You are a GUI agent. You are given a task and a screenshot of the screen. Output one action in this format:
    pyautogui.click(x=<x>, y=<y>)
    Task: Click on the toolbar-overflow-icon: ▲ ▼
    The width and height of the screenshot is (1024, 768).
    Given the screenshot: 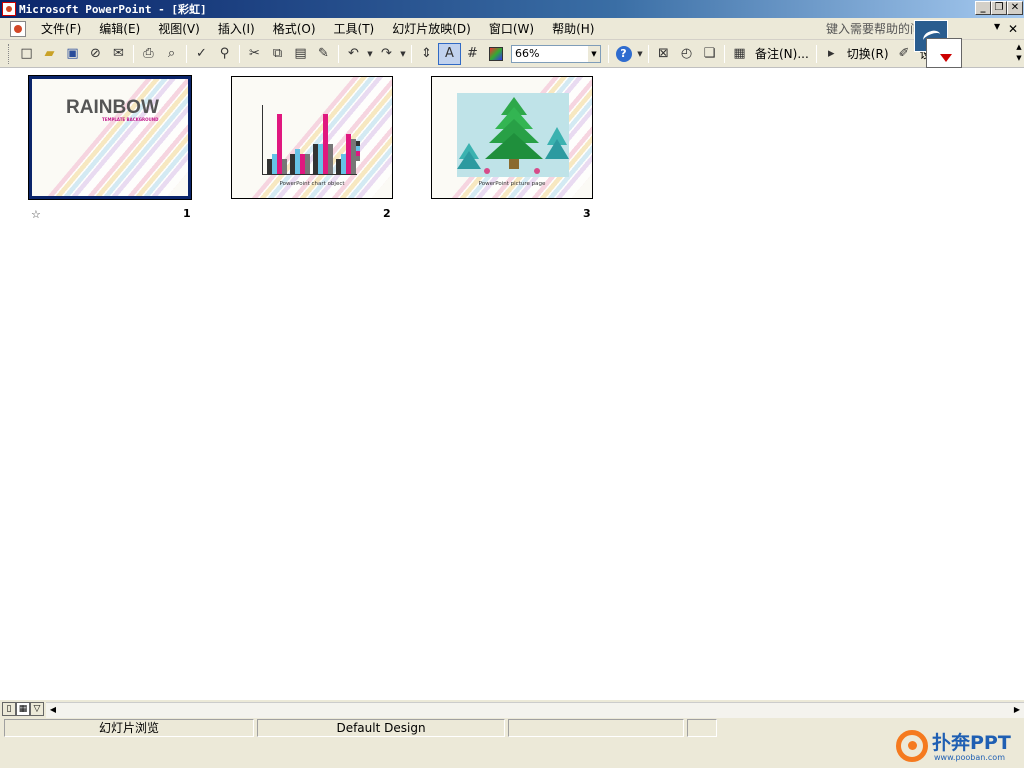 What is the action you would take?
    pyautogui.click(x=1019, y=54)
    